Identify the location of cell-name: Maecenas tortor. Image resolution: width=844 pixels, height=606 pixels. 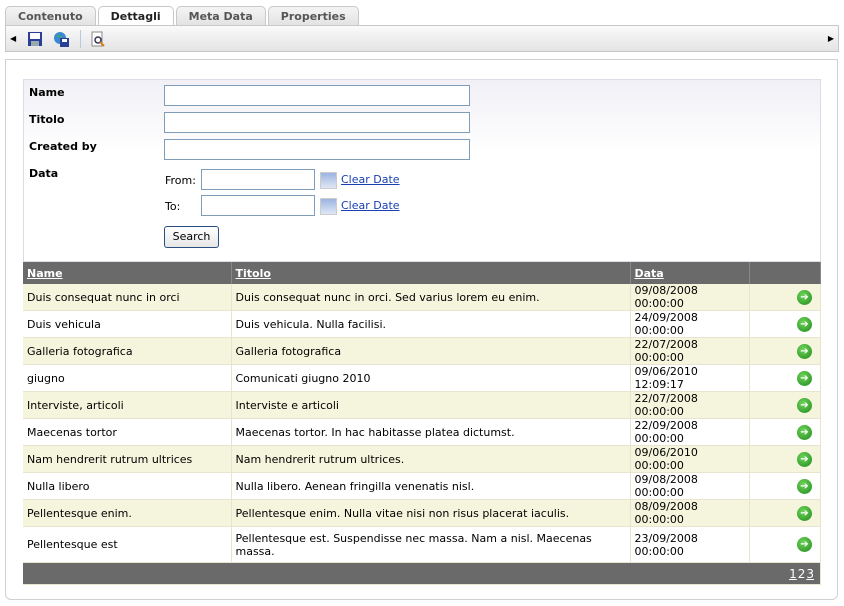
(127, 432).